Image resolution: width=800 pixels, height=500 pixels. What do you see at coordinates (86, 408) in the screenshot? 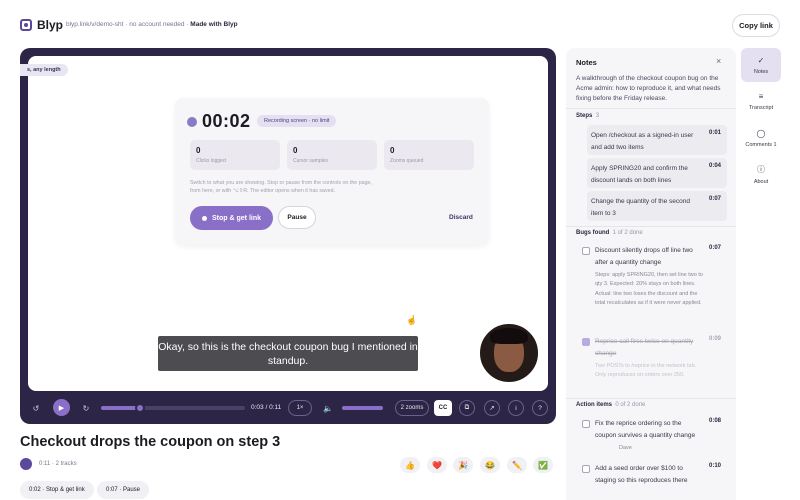
I see `forward-icon: ↻` at bounding box center [86, 408].